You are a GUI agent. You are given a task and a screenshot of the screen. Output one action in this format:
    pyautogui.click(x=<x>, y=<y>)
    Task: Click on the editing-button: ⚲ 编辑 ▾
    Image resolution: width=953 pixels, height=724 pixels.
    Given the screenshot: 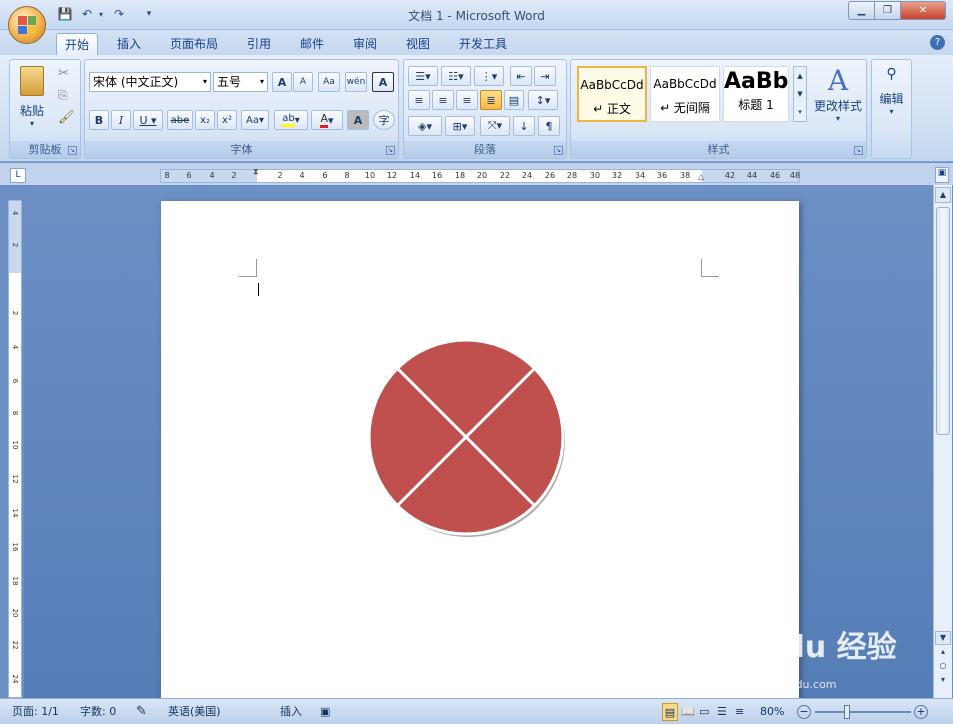 What is the action you would take?
    pyautogui.click(x=891, y=91)
    